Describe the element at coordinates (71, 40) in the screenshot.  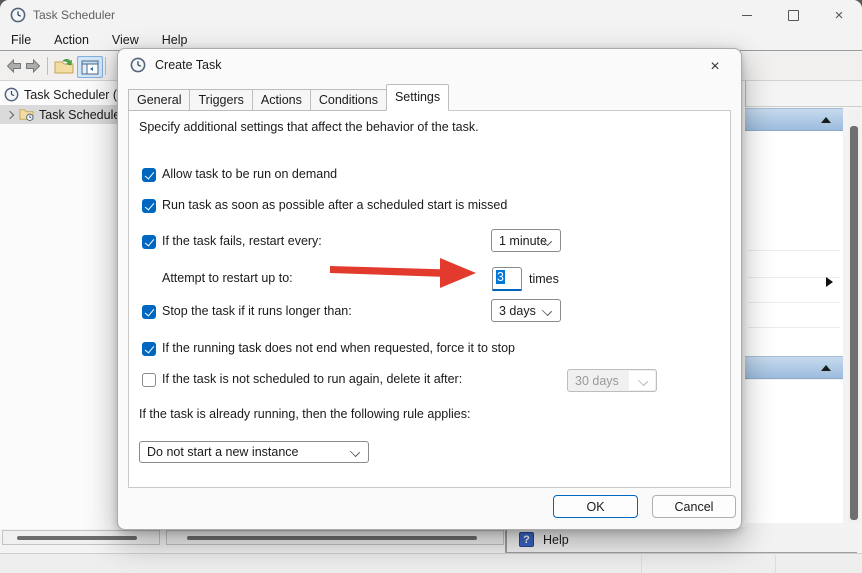
I see `menu-action: Action` at that location.